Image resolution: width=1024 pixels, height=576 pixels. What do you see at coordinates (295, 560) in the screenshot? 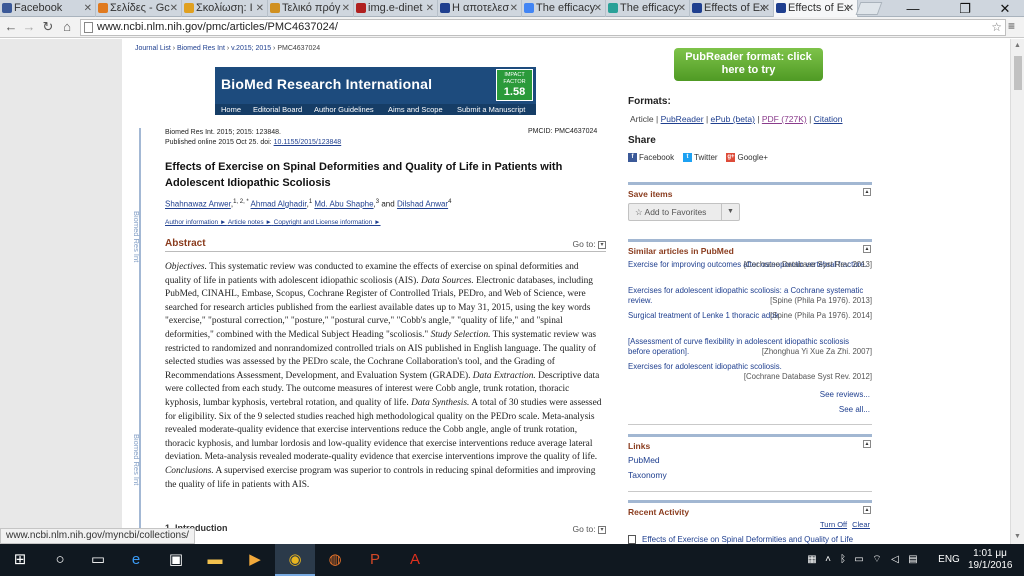
I see `chrome-icon: ◉` at bounding box center [295, 560].